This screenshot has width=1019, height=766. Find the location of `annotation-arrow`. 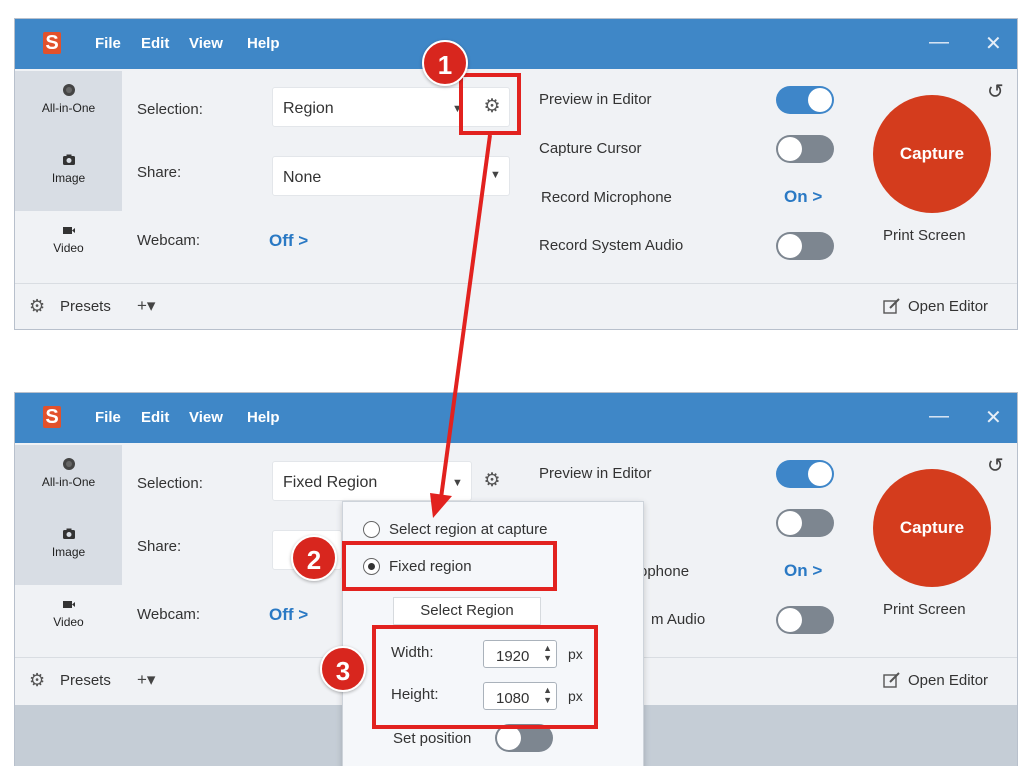

annotation-arrow is located at coordinates (461, 326).